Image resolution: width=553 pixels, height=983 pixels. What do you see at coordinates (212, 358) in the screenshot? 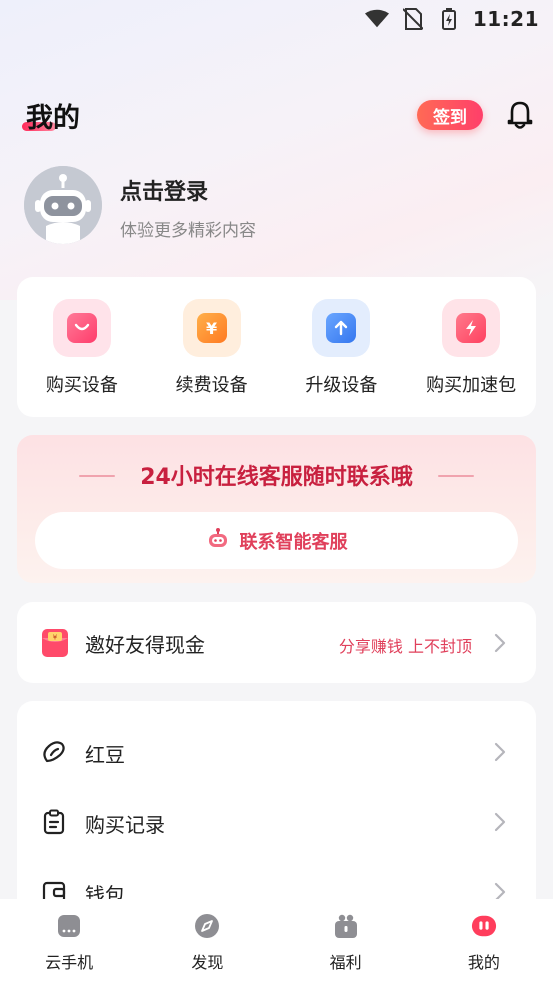
I see `renew-device-button: ¥ 续费设备` at bounding box center [212, 358].